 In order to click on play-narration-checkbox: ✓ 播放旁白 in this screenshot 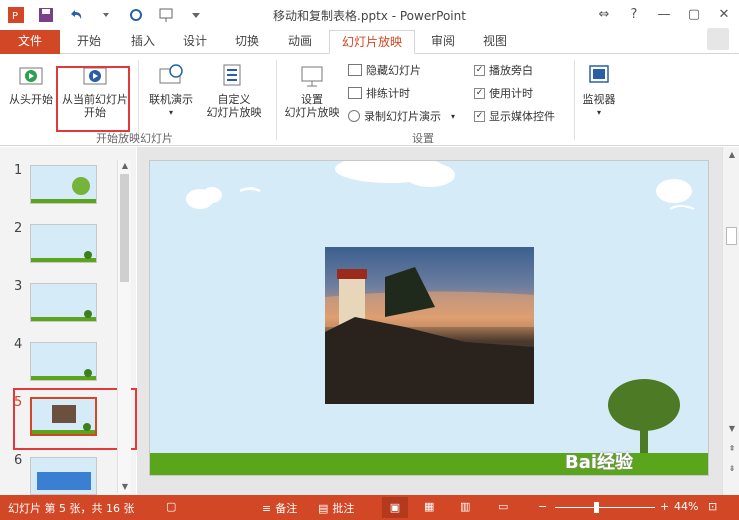, I will do `click(503, 70)`.